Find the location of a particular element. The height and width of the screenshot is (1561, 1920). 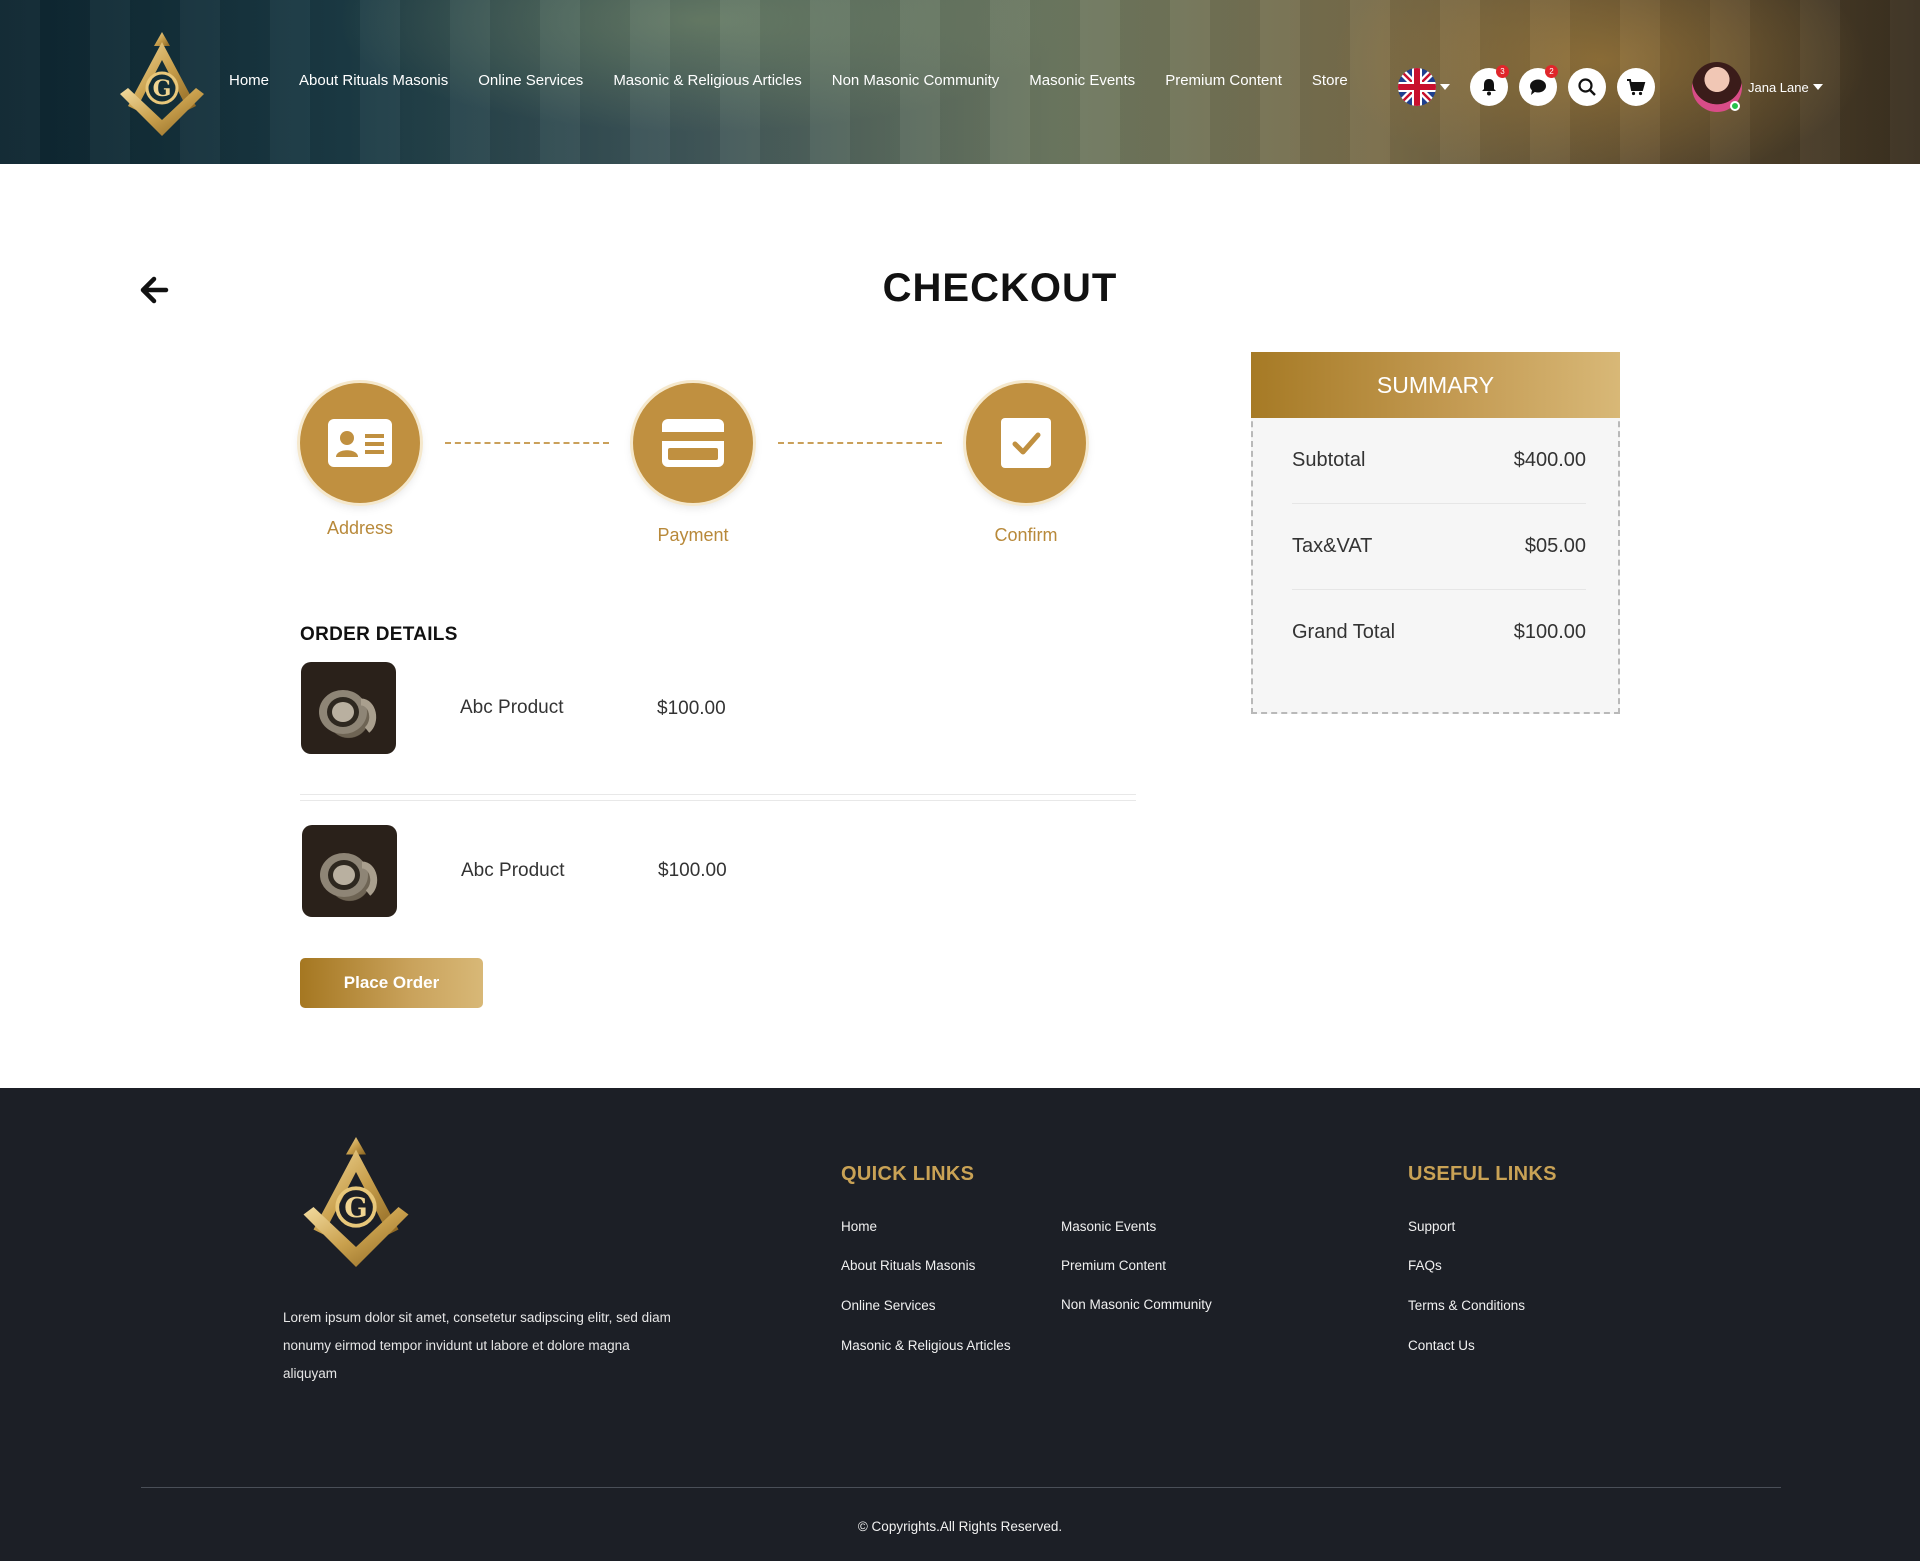

footer-link-articles: Masonic & Religious Articles is located at coordinates (926, 1345).